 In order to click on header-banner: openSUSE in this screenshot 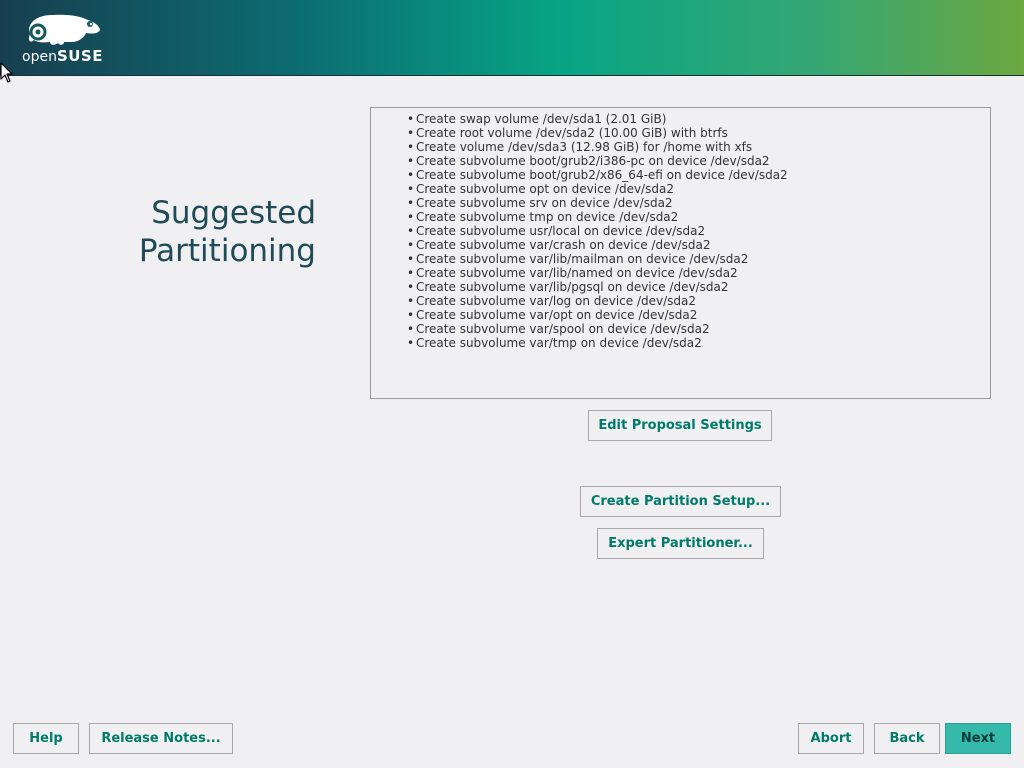, I will do `click(512, 38)`.